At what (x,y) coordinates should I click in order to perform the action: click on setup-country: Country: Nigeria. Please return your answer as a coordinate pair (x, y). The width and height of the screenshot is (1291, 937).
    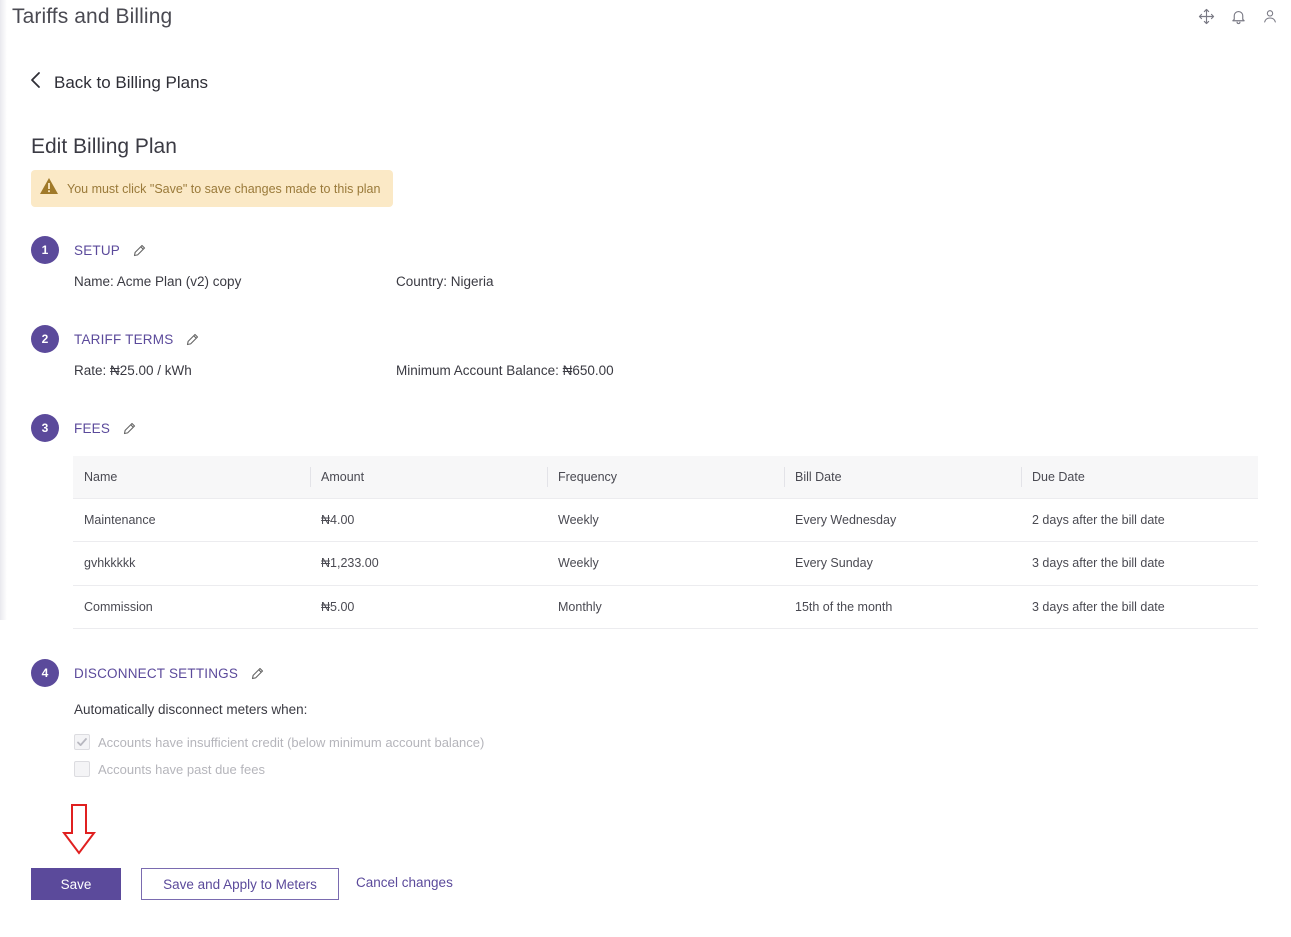
    Looking at the image, I should click on (445, 281).